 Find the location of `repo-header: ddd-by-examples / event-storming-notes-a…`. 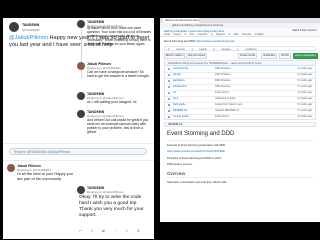

repo-header: ddd-by-examples / event-storming-notes-a… is located at coordinates (240, 32).